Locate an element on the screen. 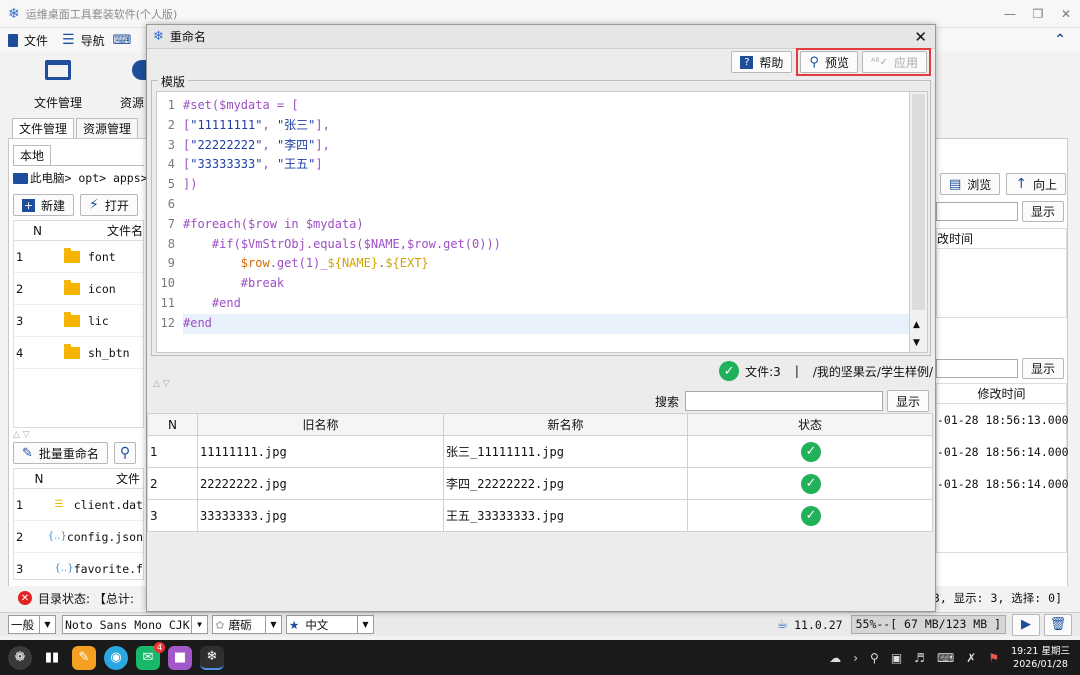 The width and height of the screenshot is (1080, 675). apply-button: ᴬᴮ✓ 应用 is located at coordinates (894, 62).